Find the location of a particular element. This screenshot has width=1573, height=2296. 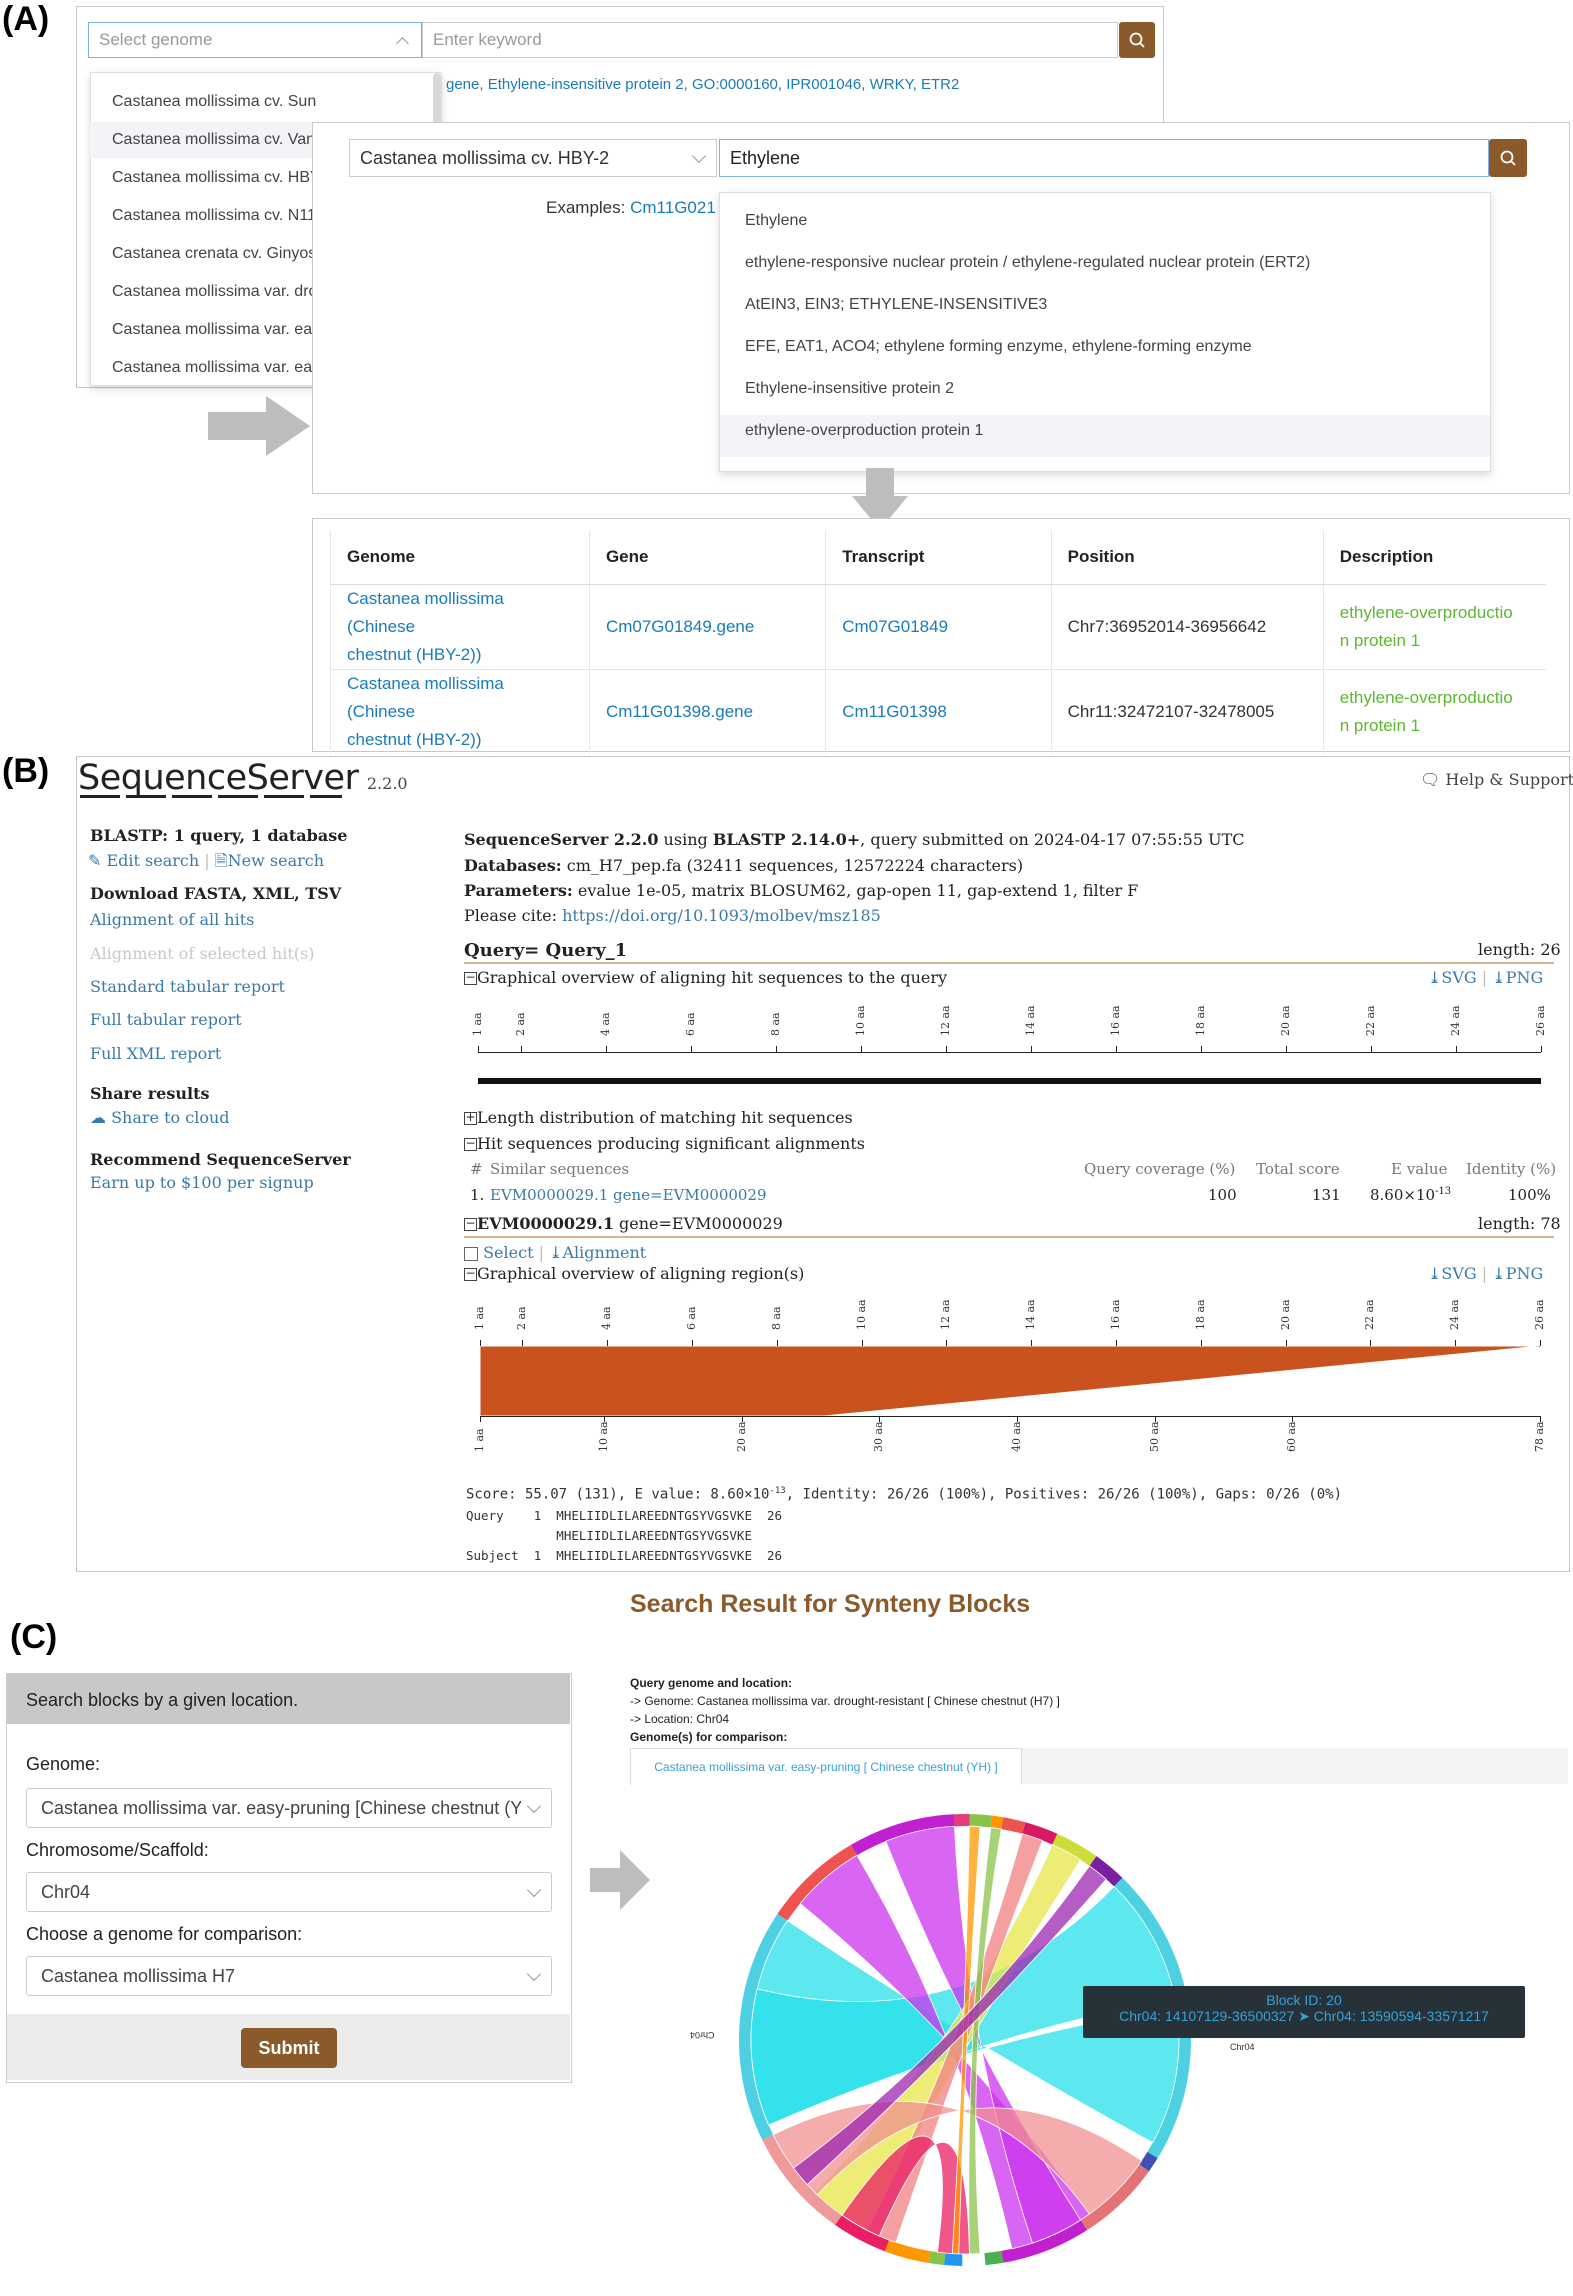

suggestion-item: AtEIN3, EIN3; ETHYLENE-INSENSITIVE3 is located at coordinates (896, 305).